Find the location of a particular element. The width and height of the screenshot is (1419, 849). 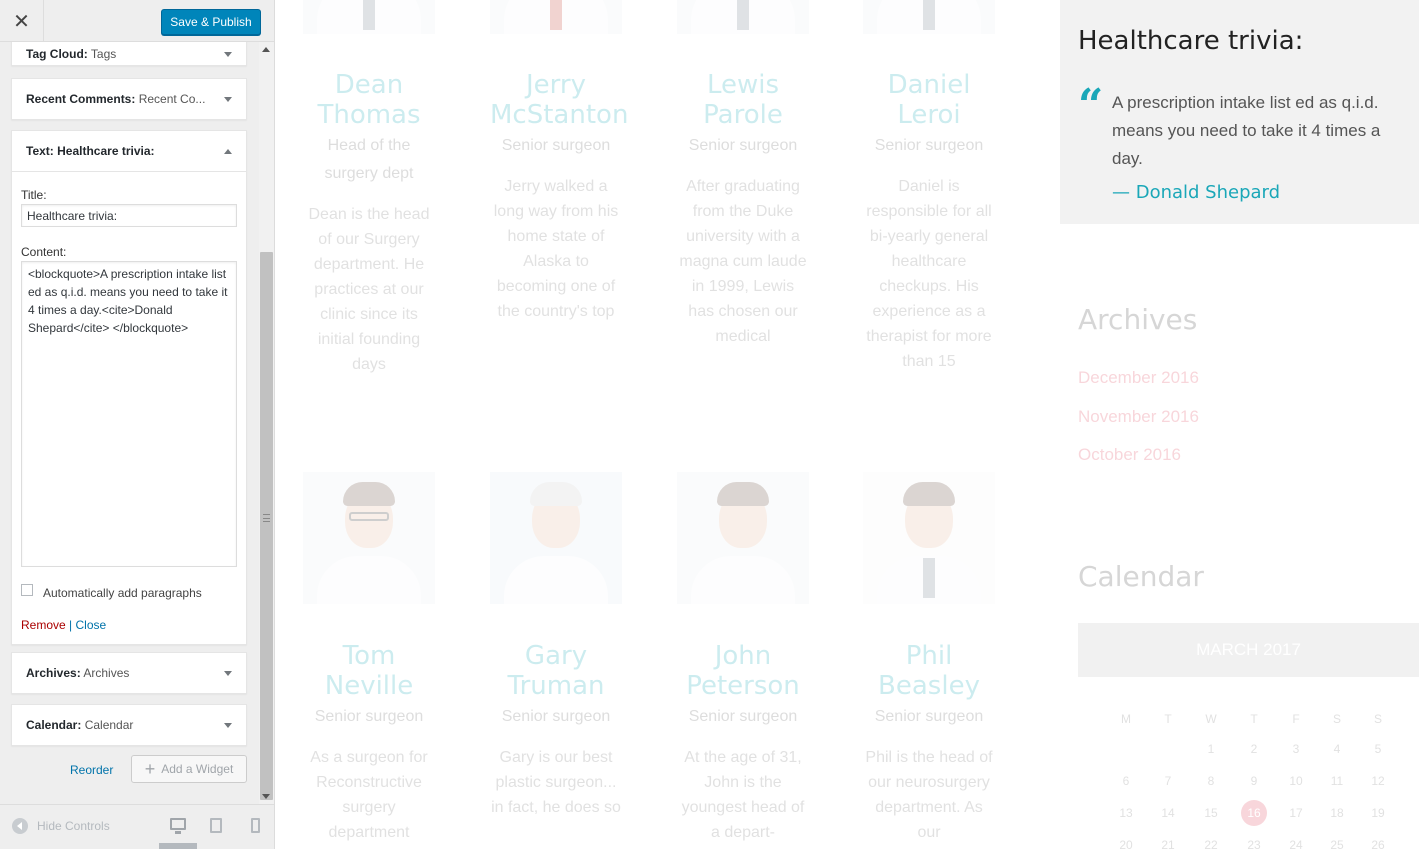

widget-header: Tag Cloud: Tags is located at coordinates (129, 53).